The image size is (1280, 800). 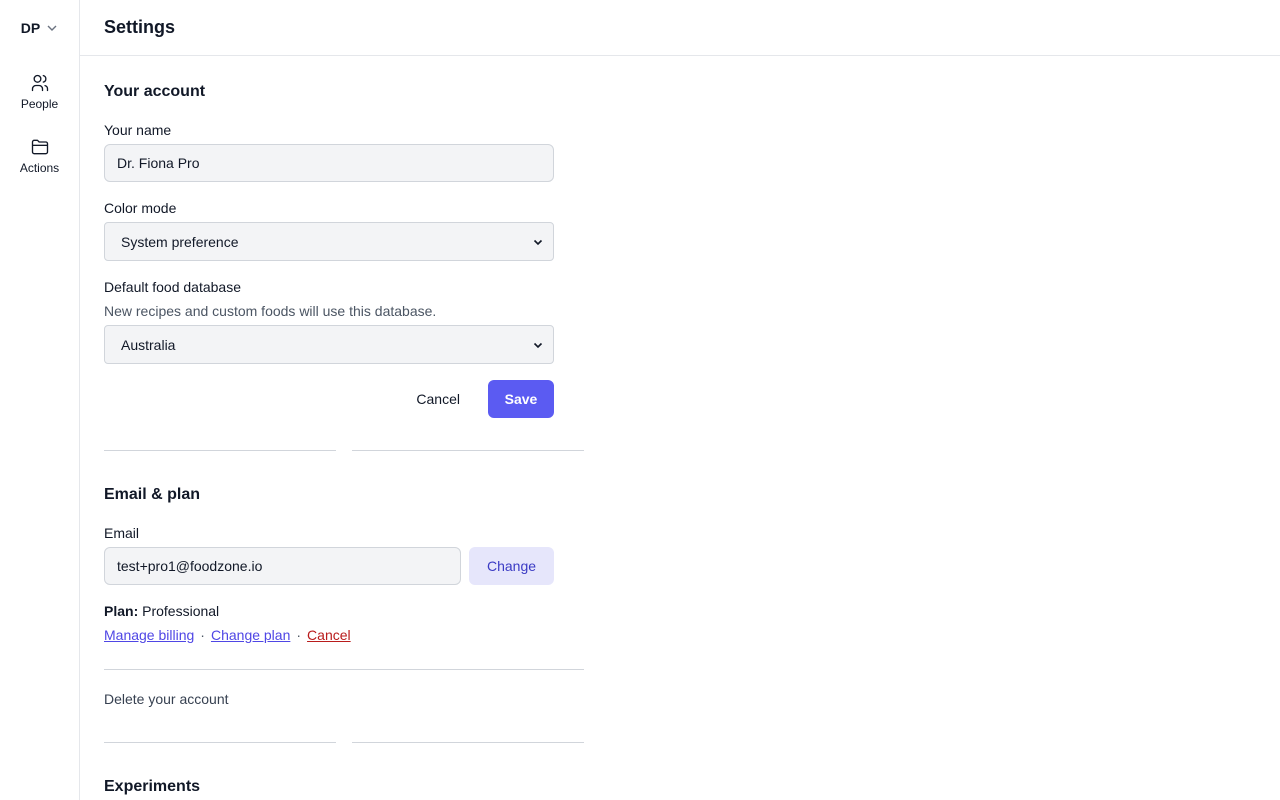 I want to click on plan-links: Manage billing · Change plan · Cancel, so click(x=227, y=635).